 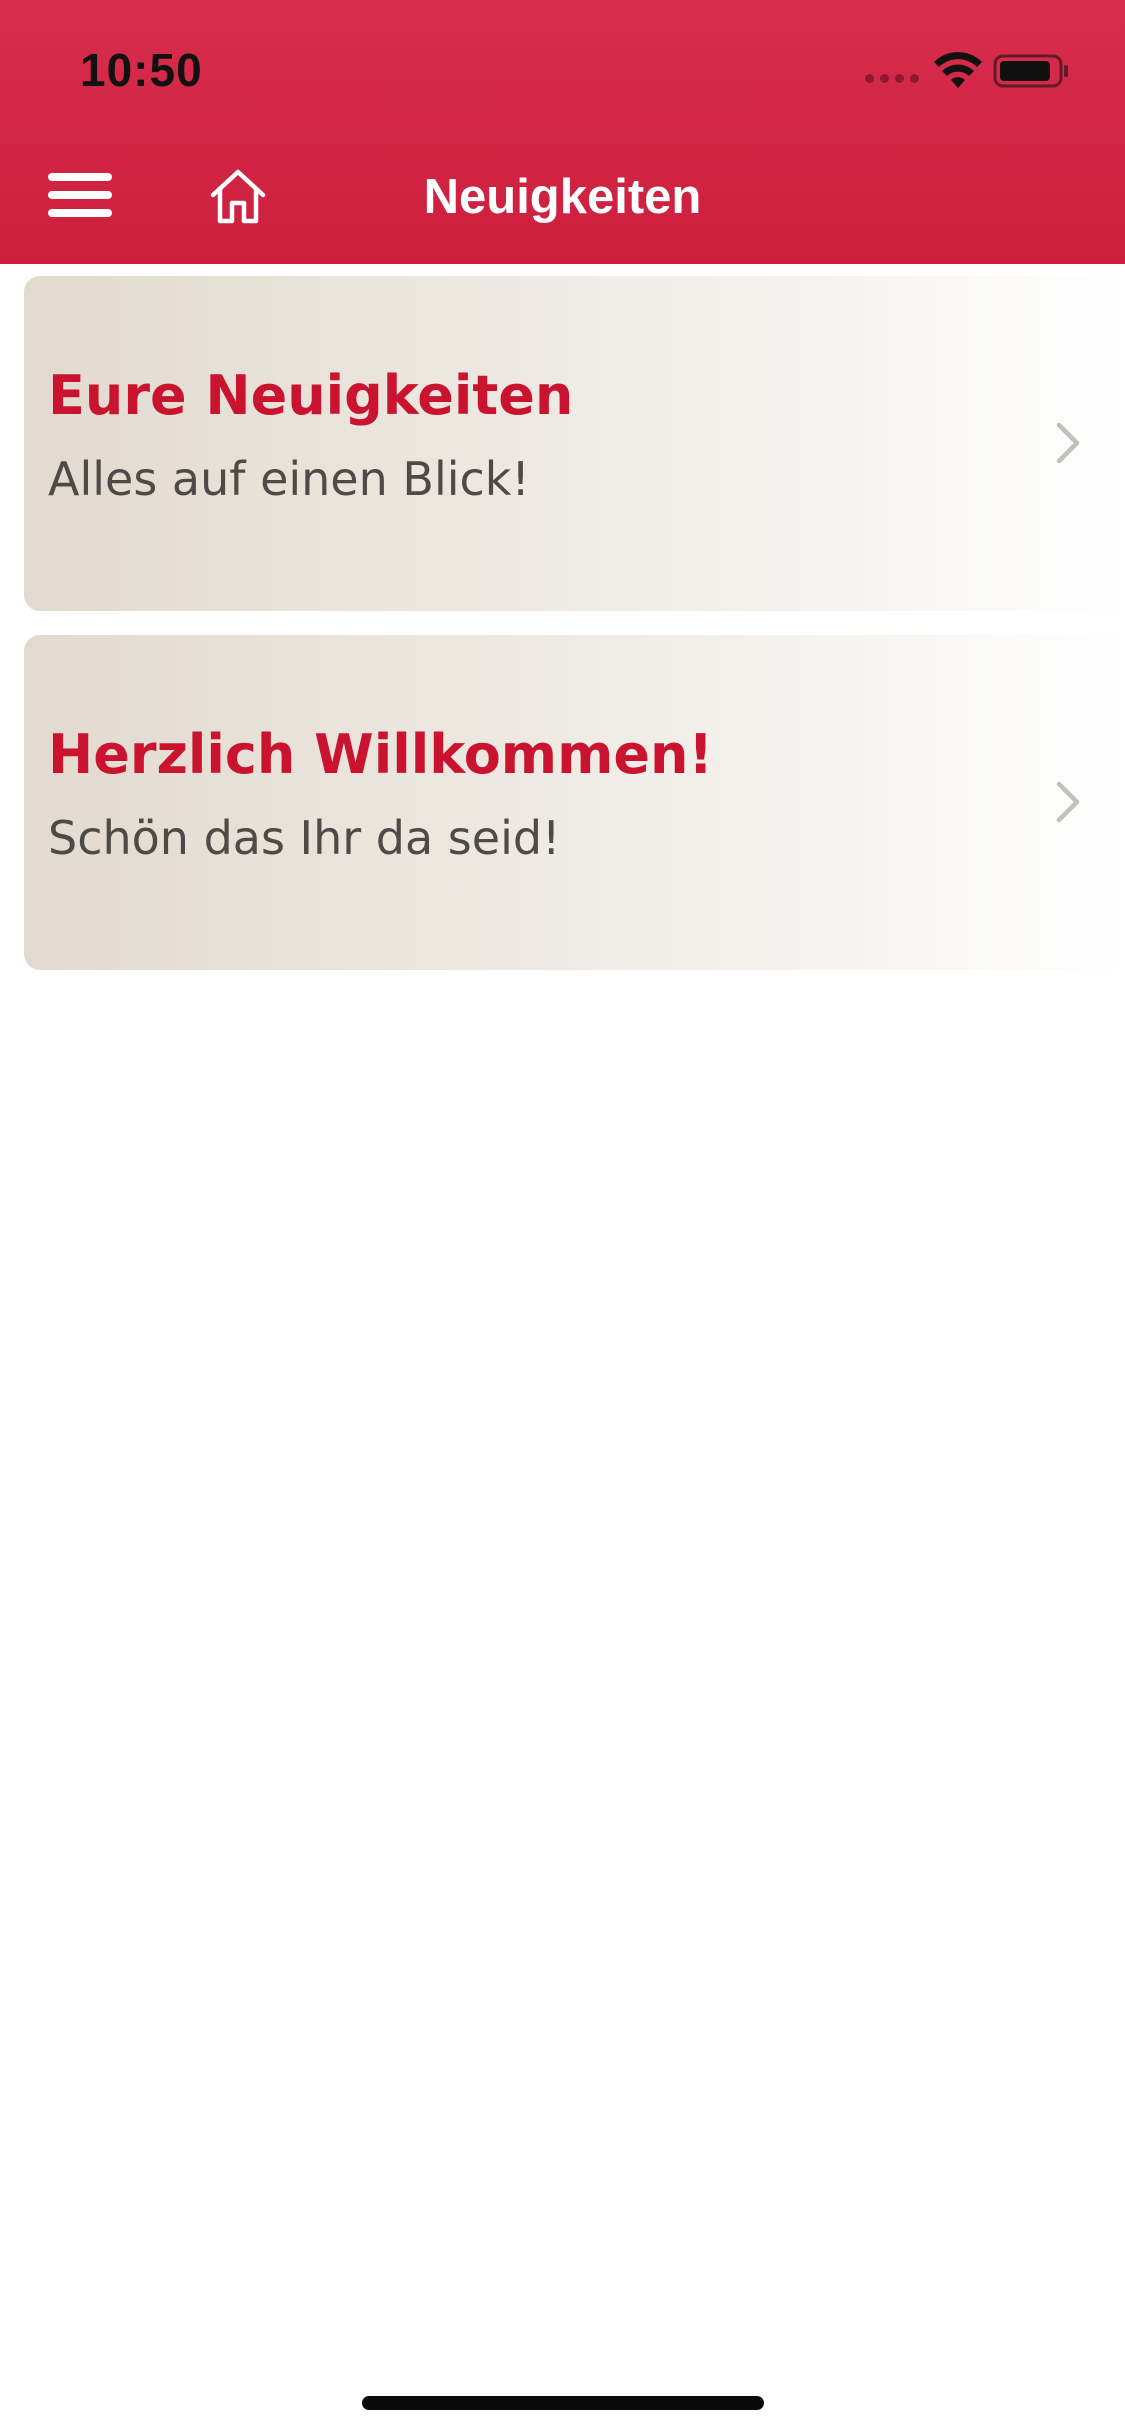 I want to click on wifi-icon, so click(x=958, y=70).